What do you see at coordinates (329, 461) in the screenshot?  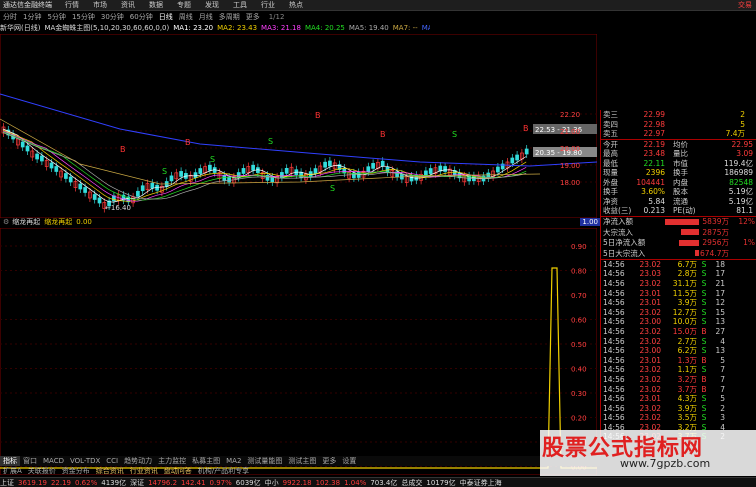 I see `indicator-tab: 更多` at bounding box center [329, 461].